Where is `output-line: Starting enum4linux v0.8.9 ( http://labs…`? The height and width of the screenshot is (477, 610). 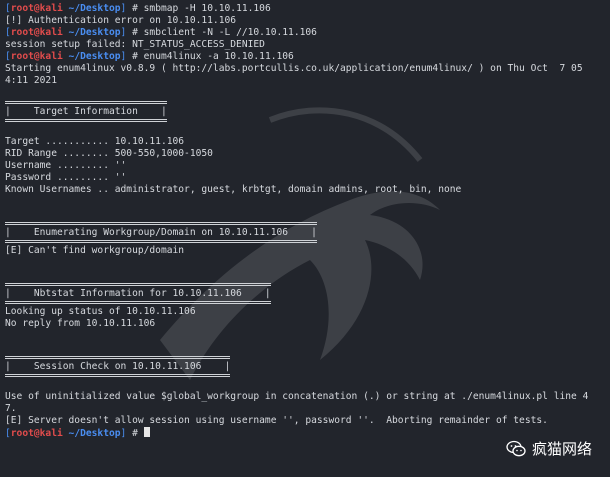 output-line: Starting enum4linux v0.8.9 ( http://labs… is located at coordinates (294, 68).